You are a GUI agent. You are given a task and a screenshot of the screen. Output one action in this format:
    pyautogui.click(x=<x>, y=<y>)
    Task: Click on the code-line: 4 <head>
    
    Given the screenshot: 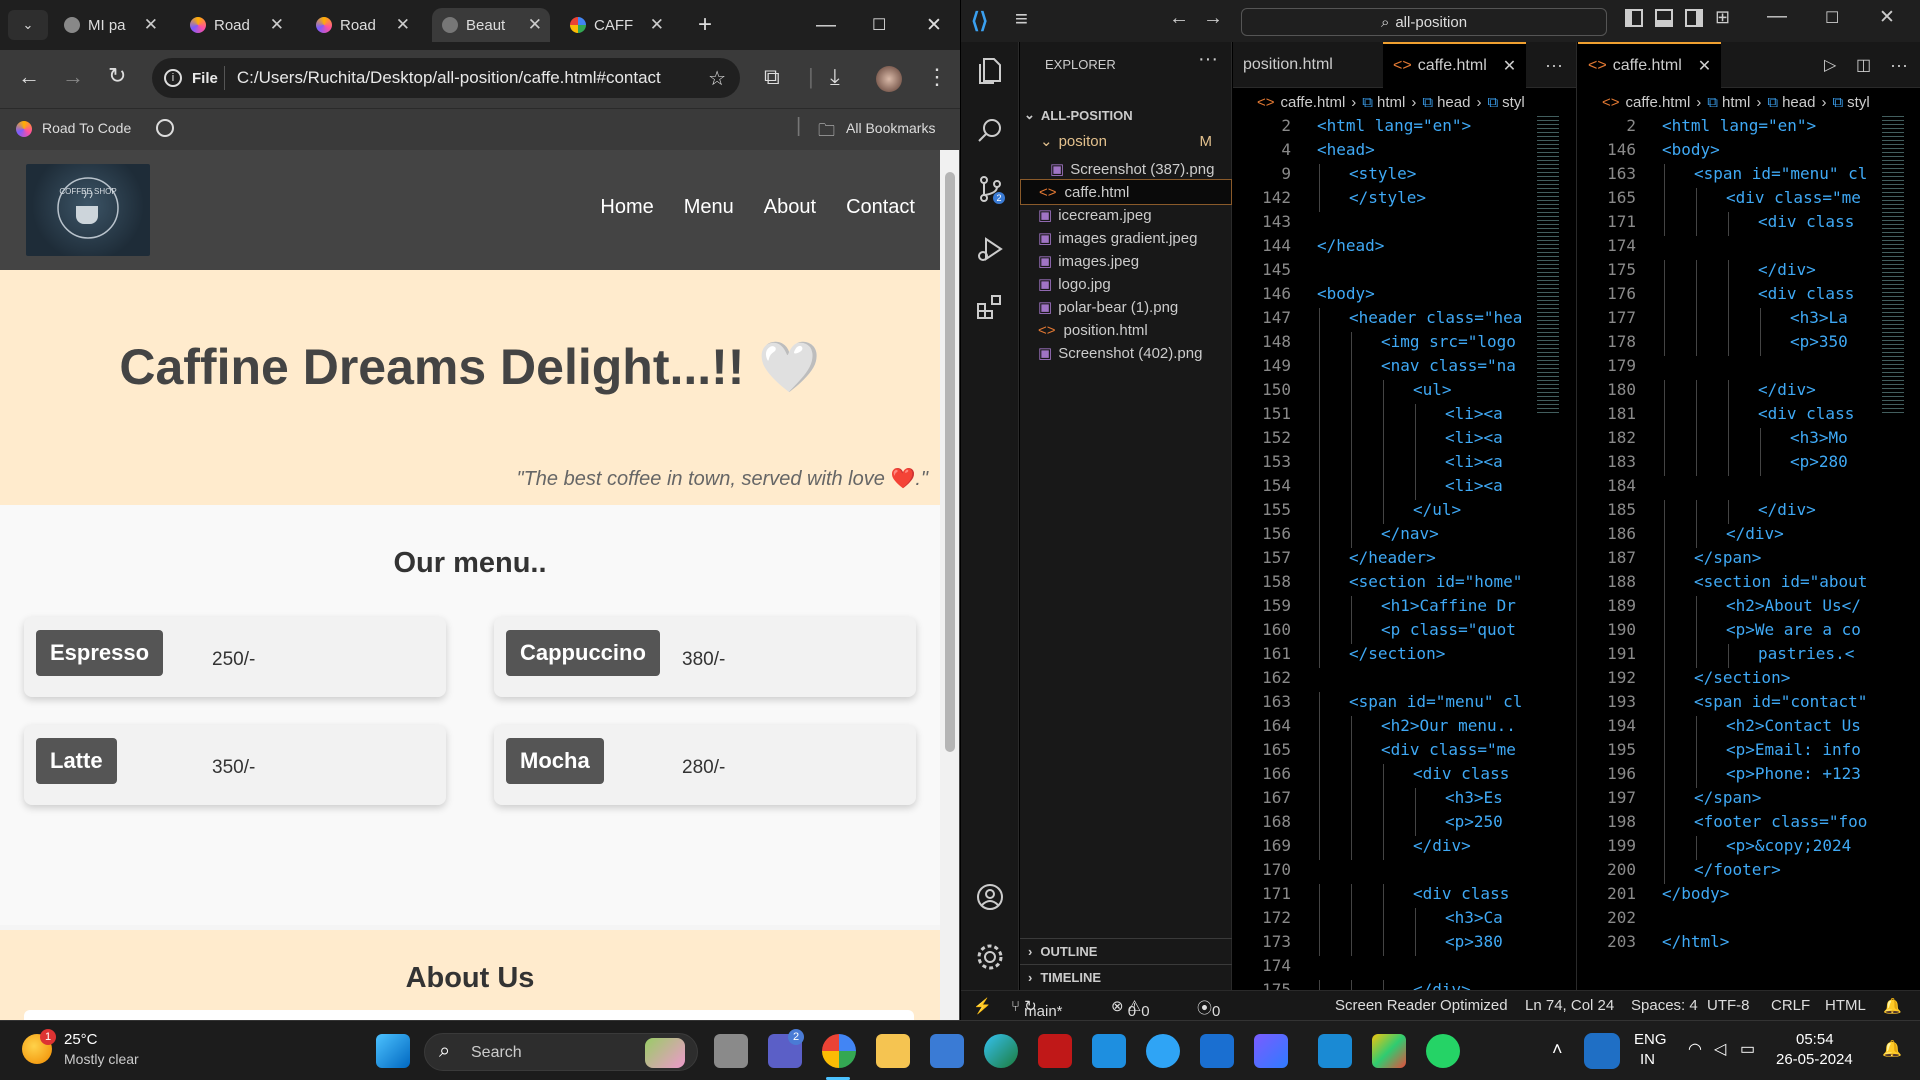 What is the action you would take?
    pyautogui.click(x=1404, y=152)
    